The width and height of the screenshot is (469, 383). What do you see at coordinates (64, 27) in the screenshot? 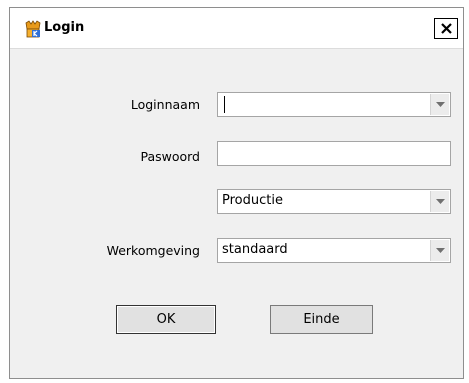
I see `window-title: Login` at bounding box center [64, 27].